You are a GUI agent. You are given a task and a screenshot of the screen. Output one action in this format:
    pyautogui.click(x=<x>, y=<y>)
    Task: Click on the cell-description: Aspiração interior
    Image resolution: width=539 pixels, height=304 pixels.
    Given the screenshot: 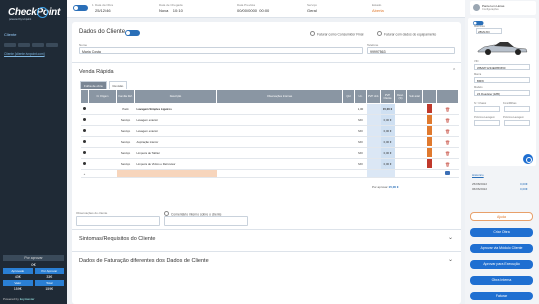 What is the action you would take?
    pyautogui.click(x=175, y=142)
    